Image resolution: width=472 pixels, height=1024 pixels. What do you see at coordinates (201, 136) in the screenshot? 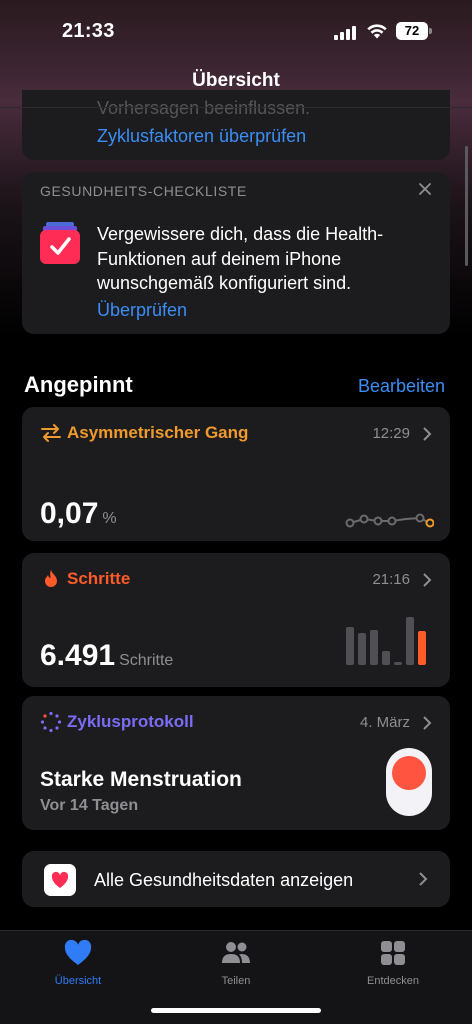
I see `review-cycle-factors-link: Zyklusfaktoren überprüfen` at bounding box center [201, 136].